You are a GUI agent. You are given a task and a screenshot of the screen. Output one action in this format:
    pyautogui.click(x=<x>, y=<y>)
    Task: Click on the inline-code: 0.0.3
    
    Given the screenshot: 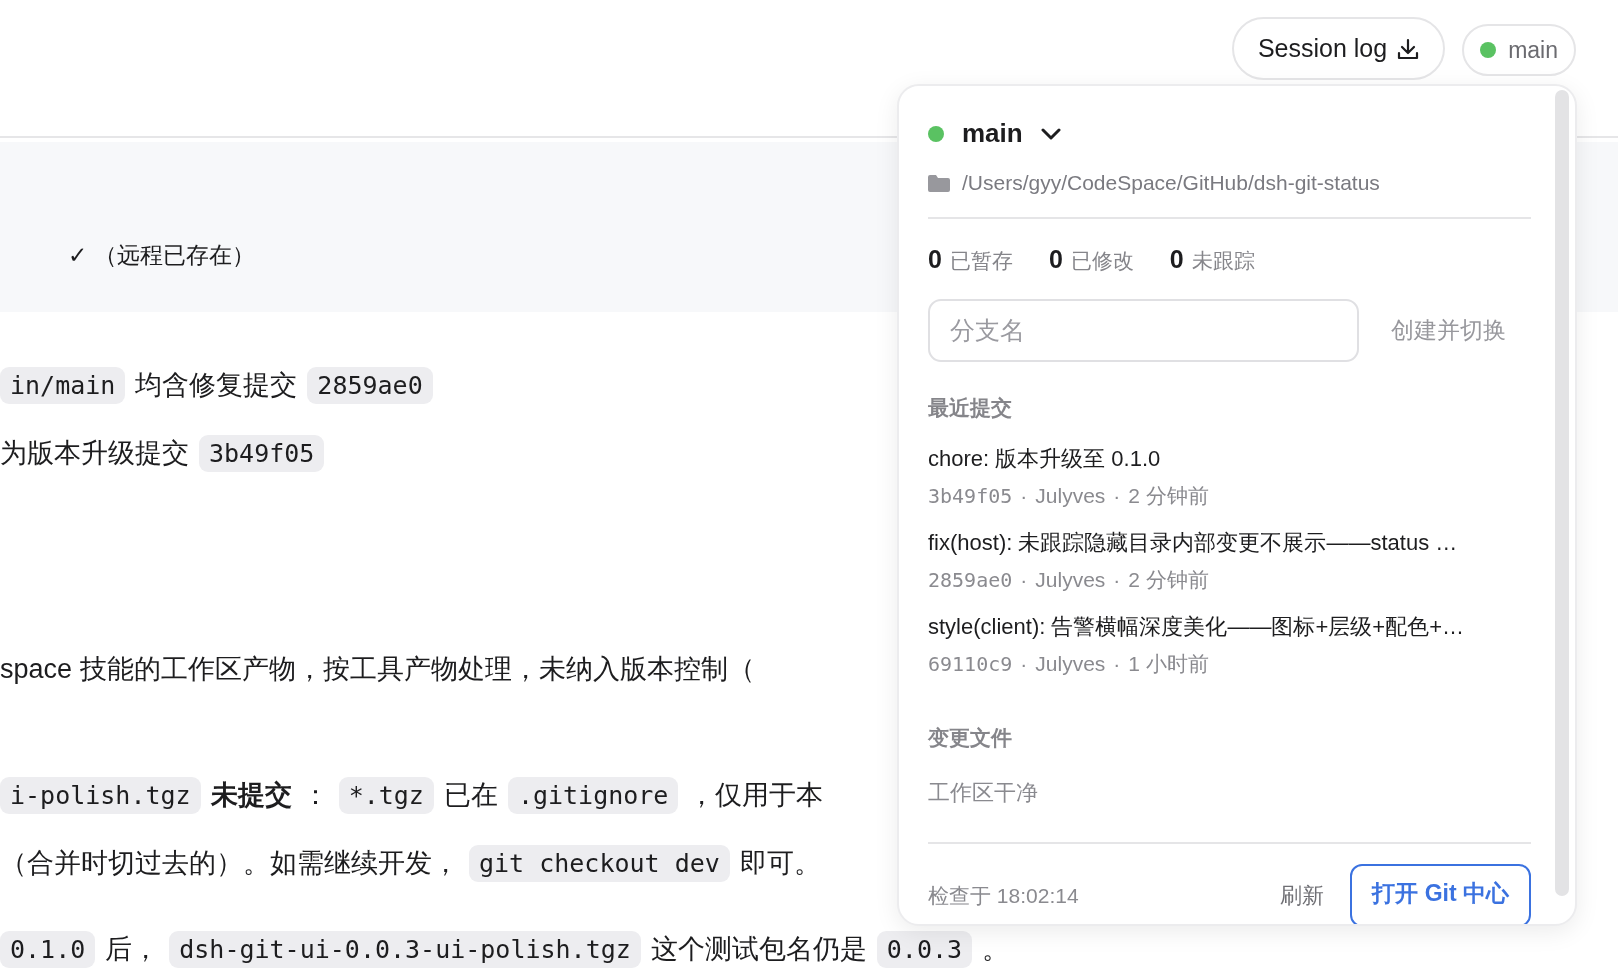 What is the action you would take?
    pyautogui.click(x=924, y=949)
    